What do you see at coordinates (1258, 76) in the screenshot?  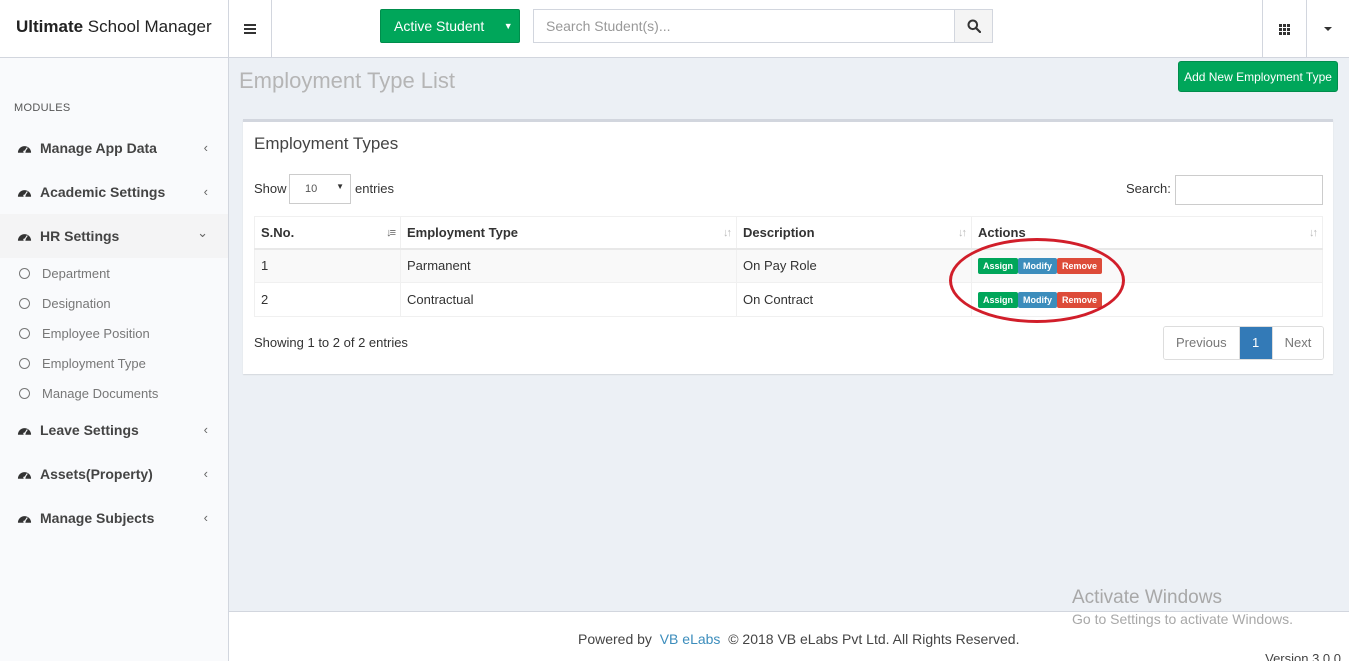 I see `add-employment-type-button: Add New Employment Type` at bounding box center [1258, 76].